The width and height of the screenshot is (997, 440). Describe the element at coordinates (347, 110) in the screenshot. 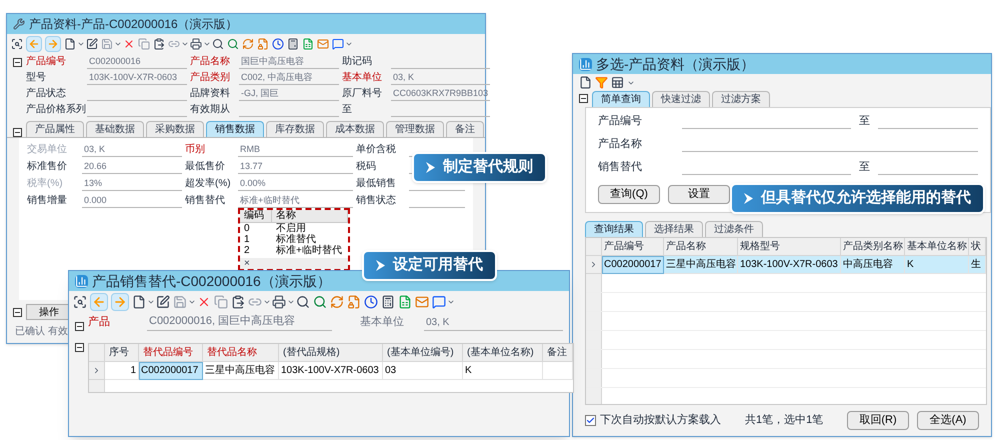

I see `field-label: 至` at that location.